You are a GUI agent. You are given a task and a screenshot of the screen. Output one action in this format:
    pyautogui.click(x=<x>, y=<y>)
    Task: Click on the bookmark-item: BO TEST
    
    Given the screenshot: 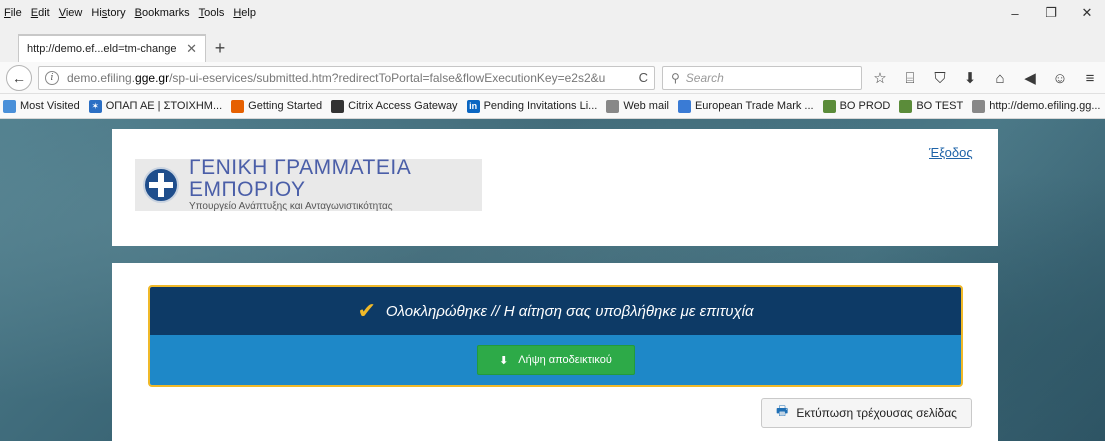 What is the action you would take?
    pyautogui.click(x=931, y=106)
    